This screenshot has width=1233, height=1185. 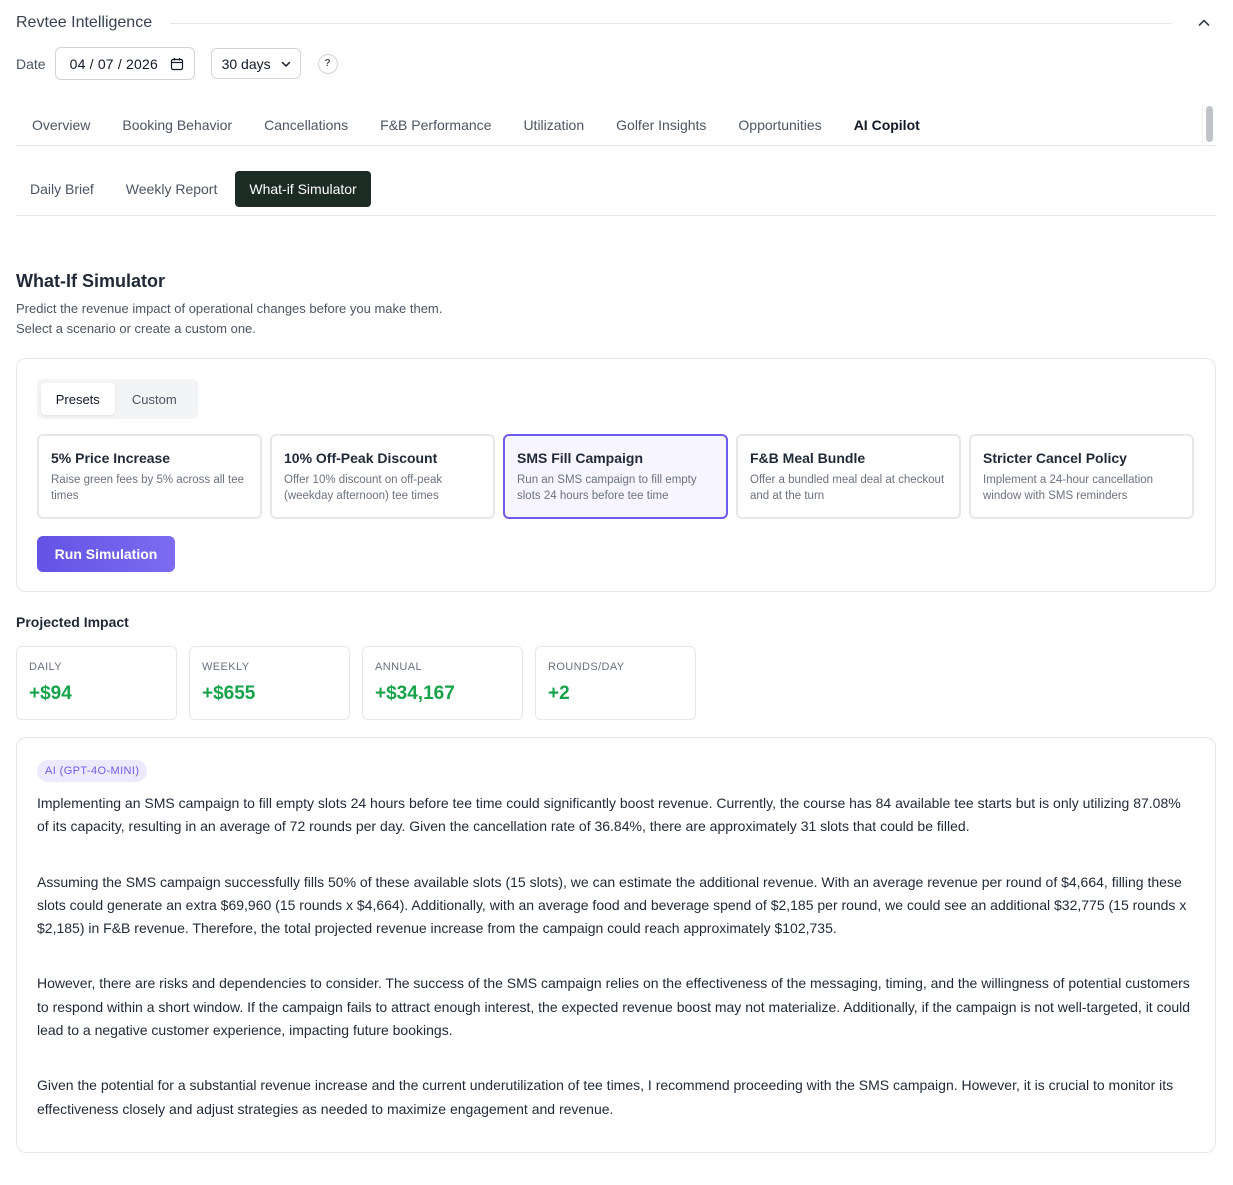 I want to click on metric-value: +2, so click(x=559, y=693).